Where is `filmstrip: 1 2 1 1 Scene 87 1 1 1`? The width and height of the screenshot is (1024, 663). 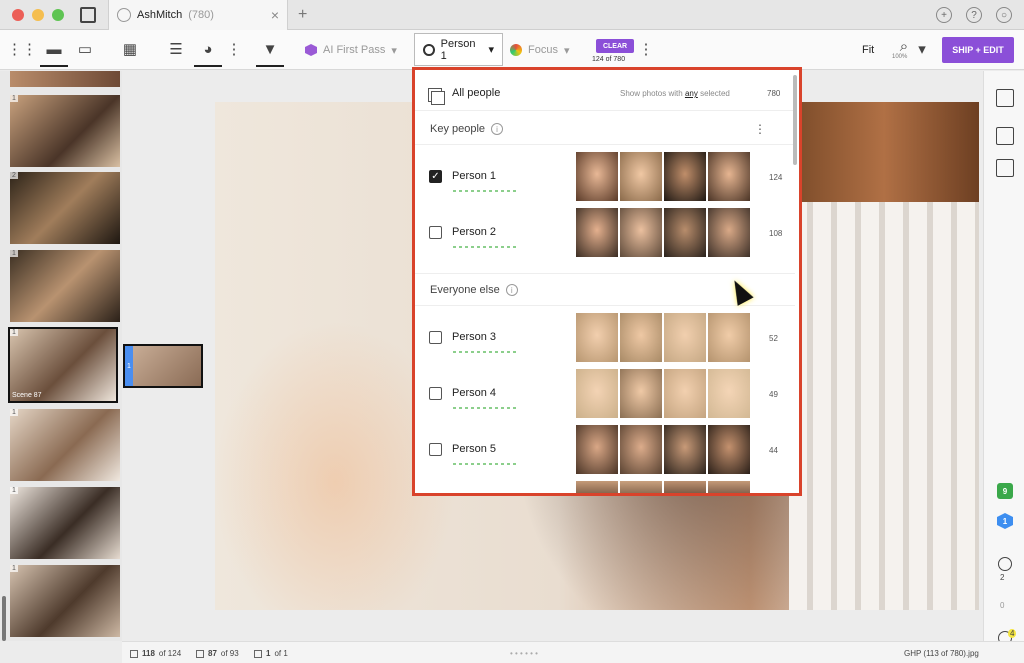
filmstrip: 1 2 1 1 Scene 87 1 1 1 is located at coordinates (61, 356).